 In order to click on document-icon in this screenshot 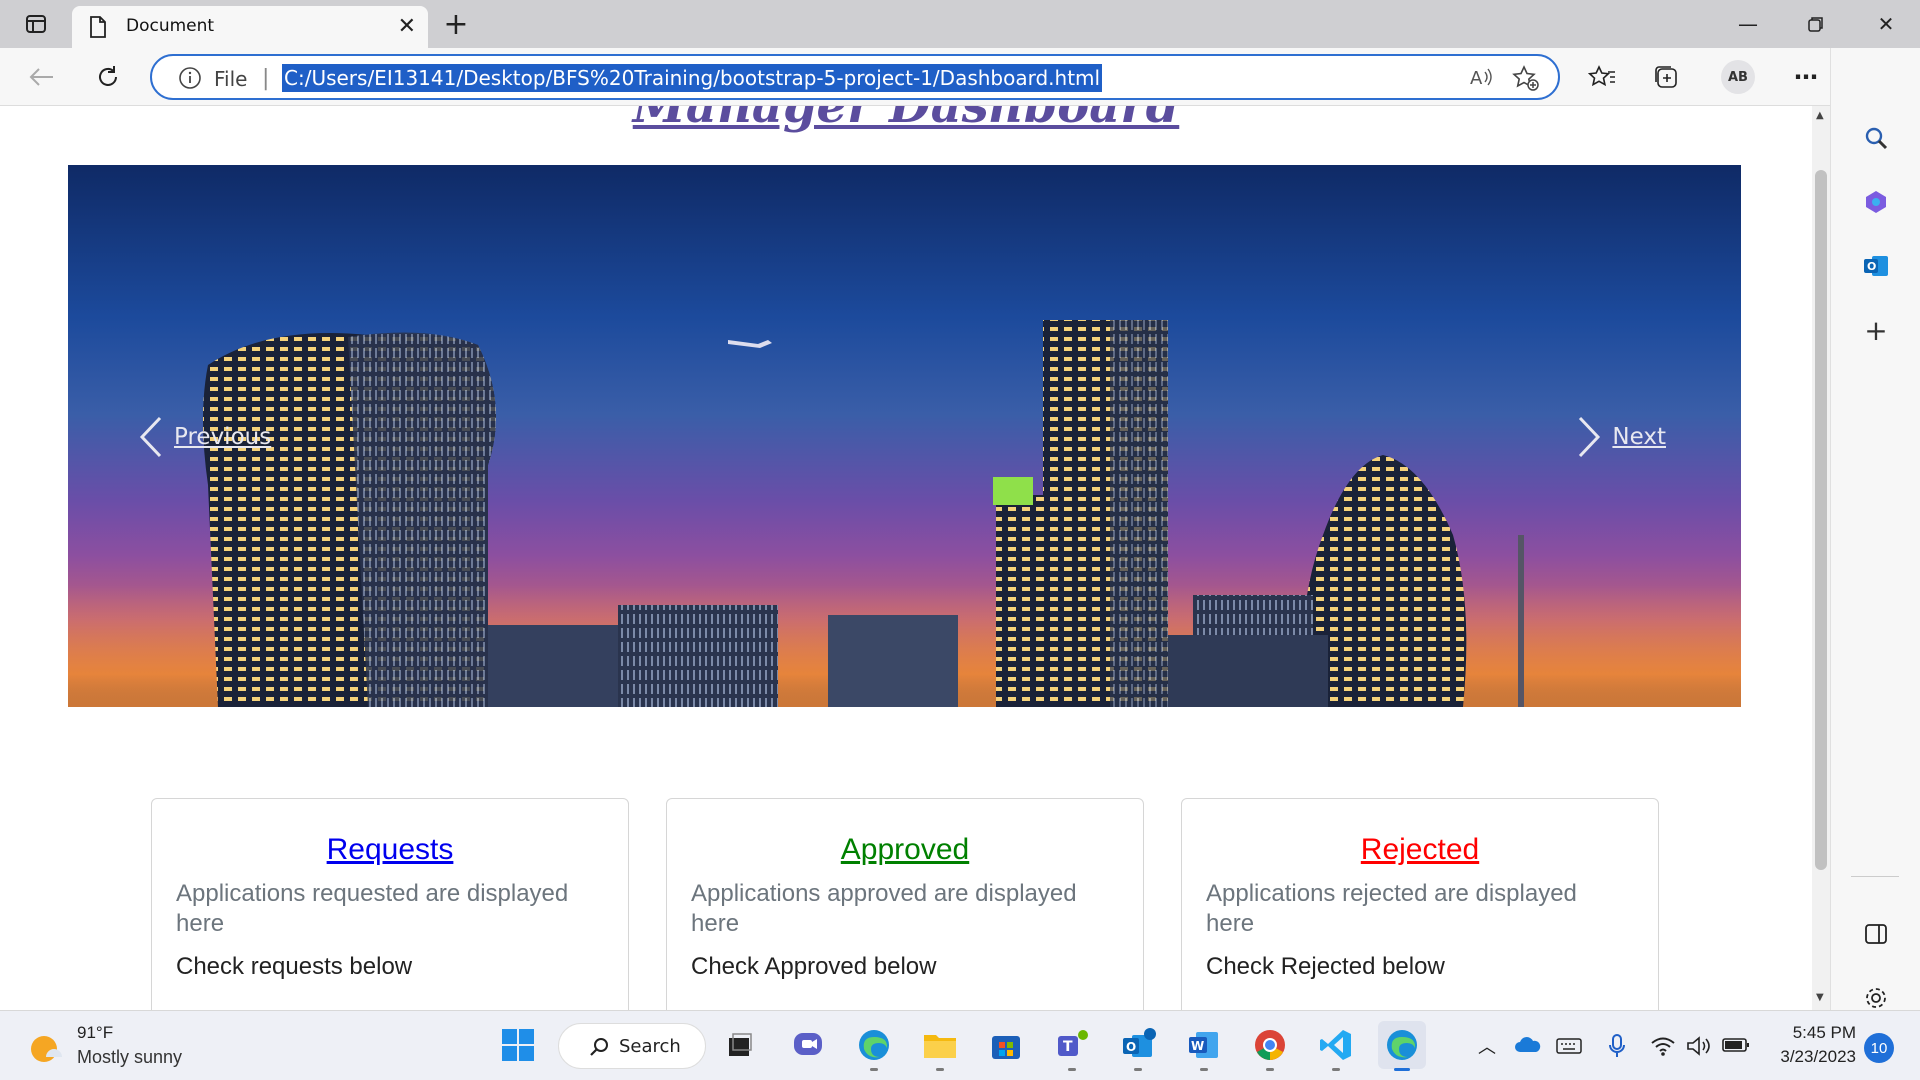, I will do `click(98, 27)`.